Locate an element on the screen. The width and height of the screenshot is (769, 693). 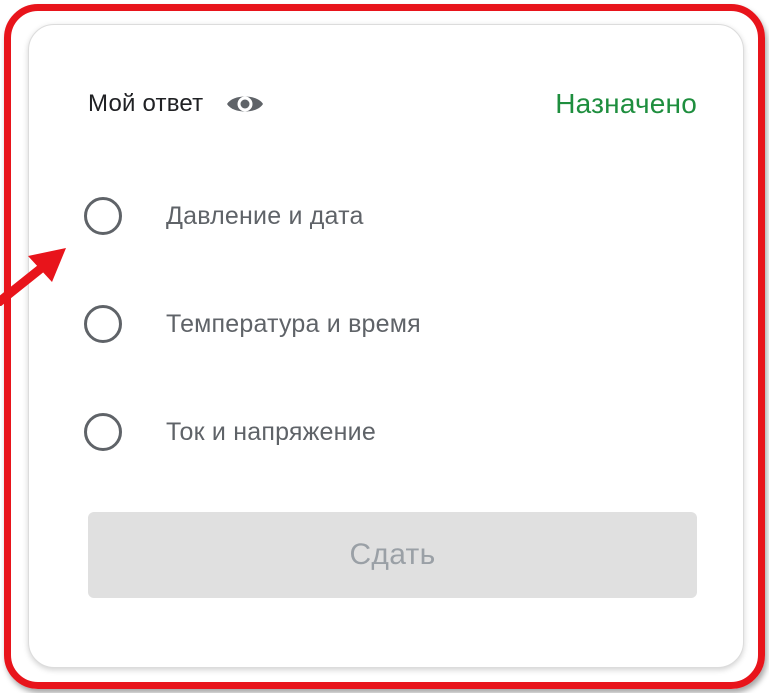
red-arrow-icon is located at coordinates (33, 277).